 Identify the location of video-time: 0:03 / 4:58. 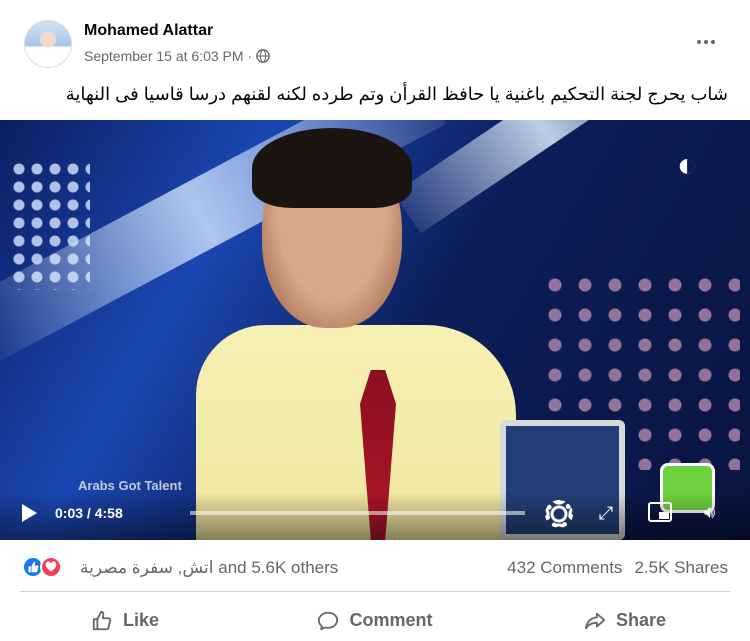
(89, 513).